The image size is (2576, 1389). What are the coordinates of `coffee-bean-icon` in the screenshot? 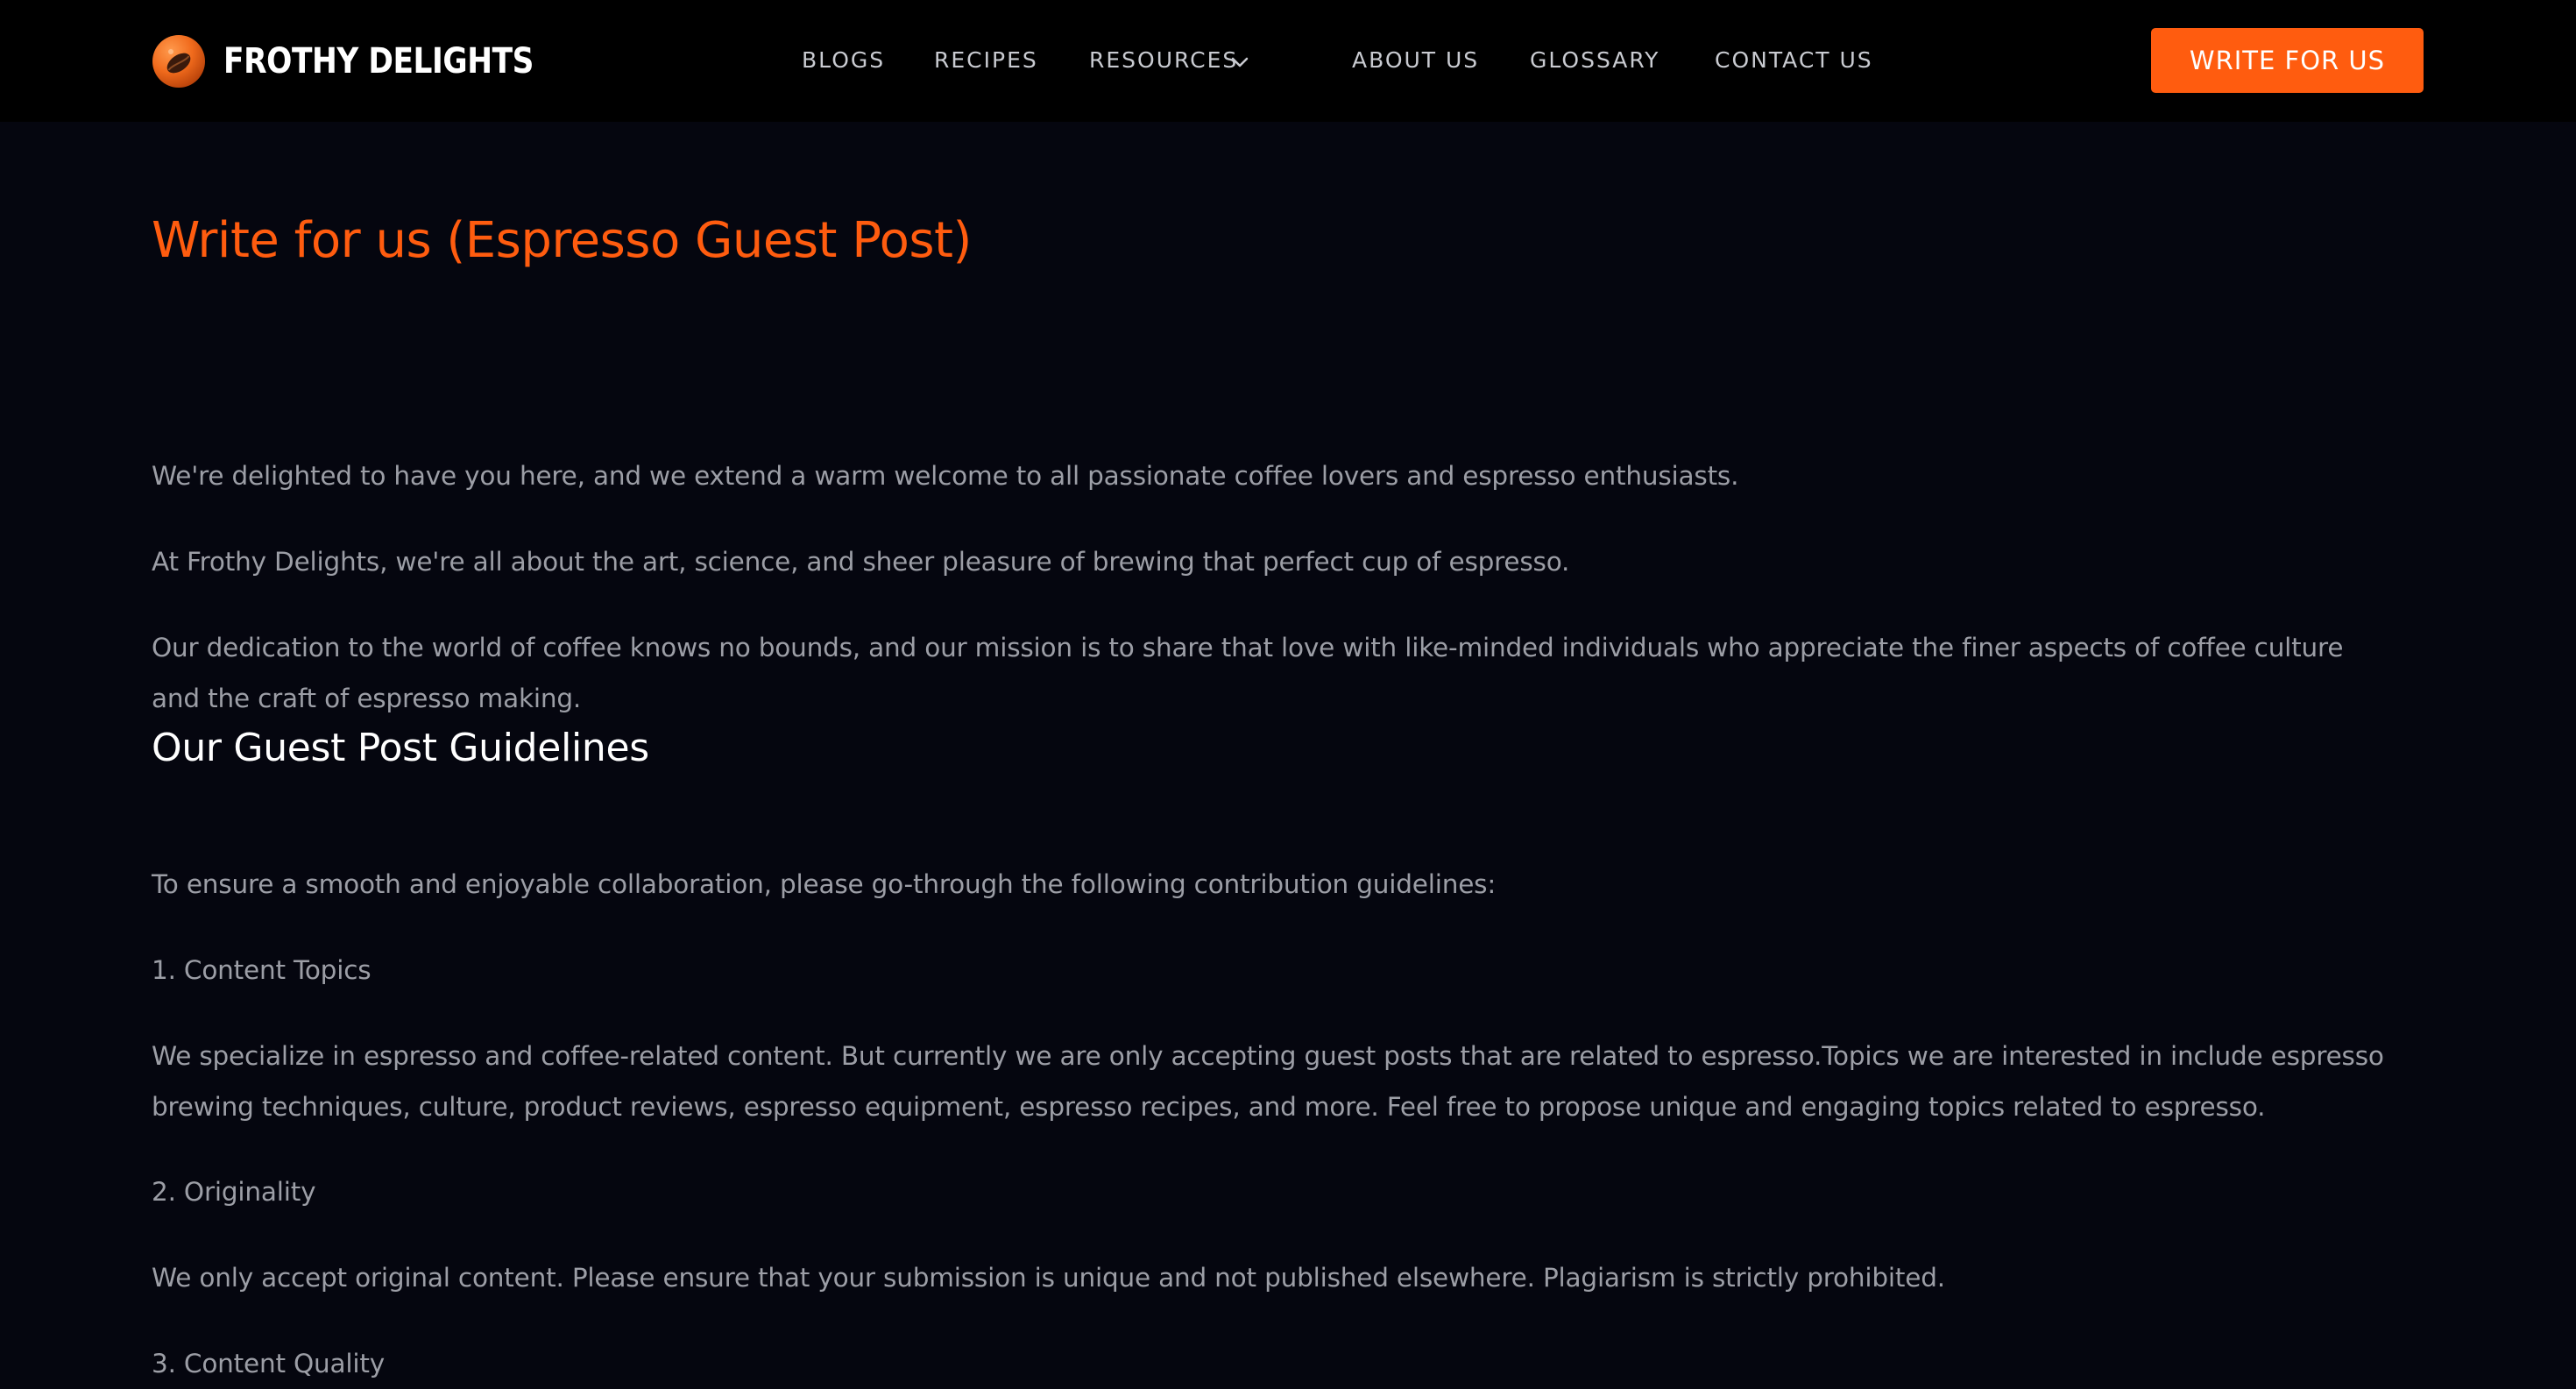 It's located at (178, 61).